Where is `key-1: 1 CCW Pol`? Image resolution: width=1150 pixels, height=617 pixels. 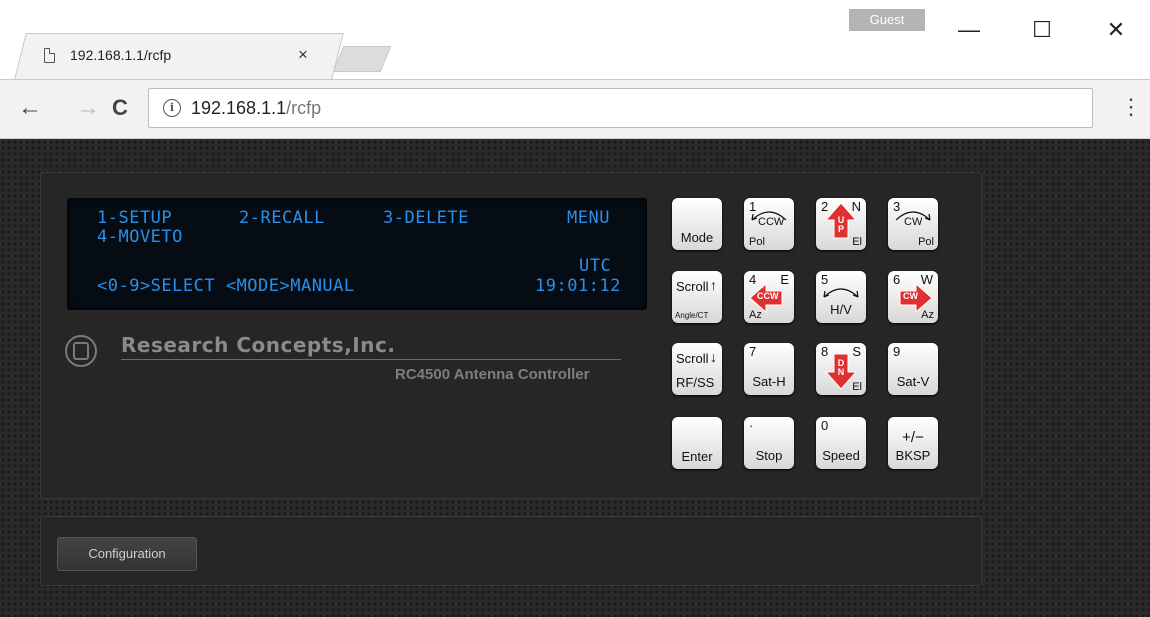 key-1: 1 CCW Pol is located at coordinates (769, 224).